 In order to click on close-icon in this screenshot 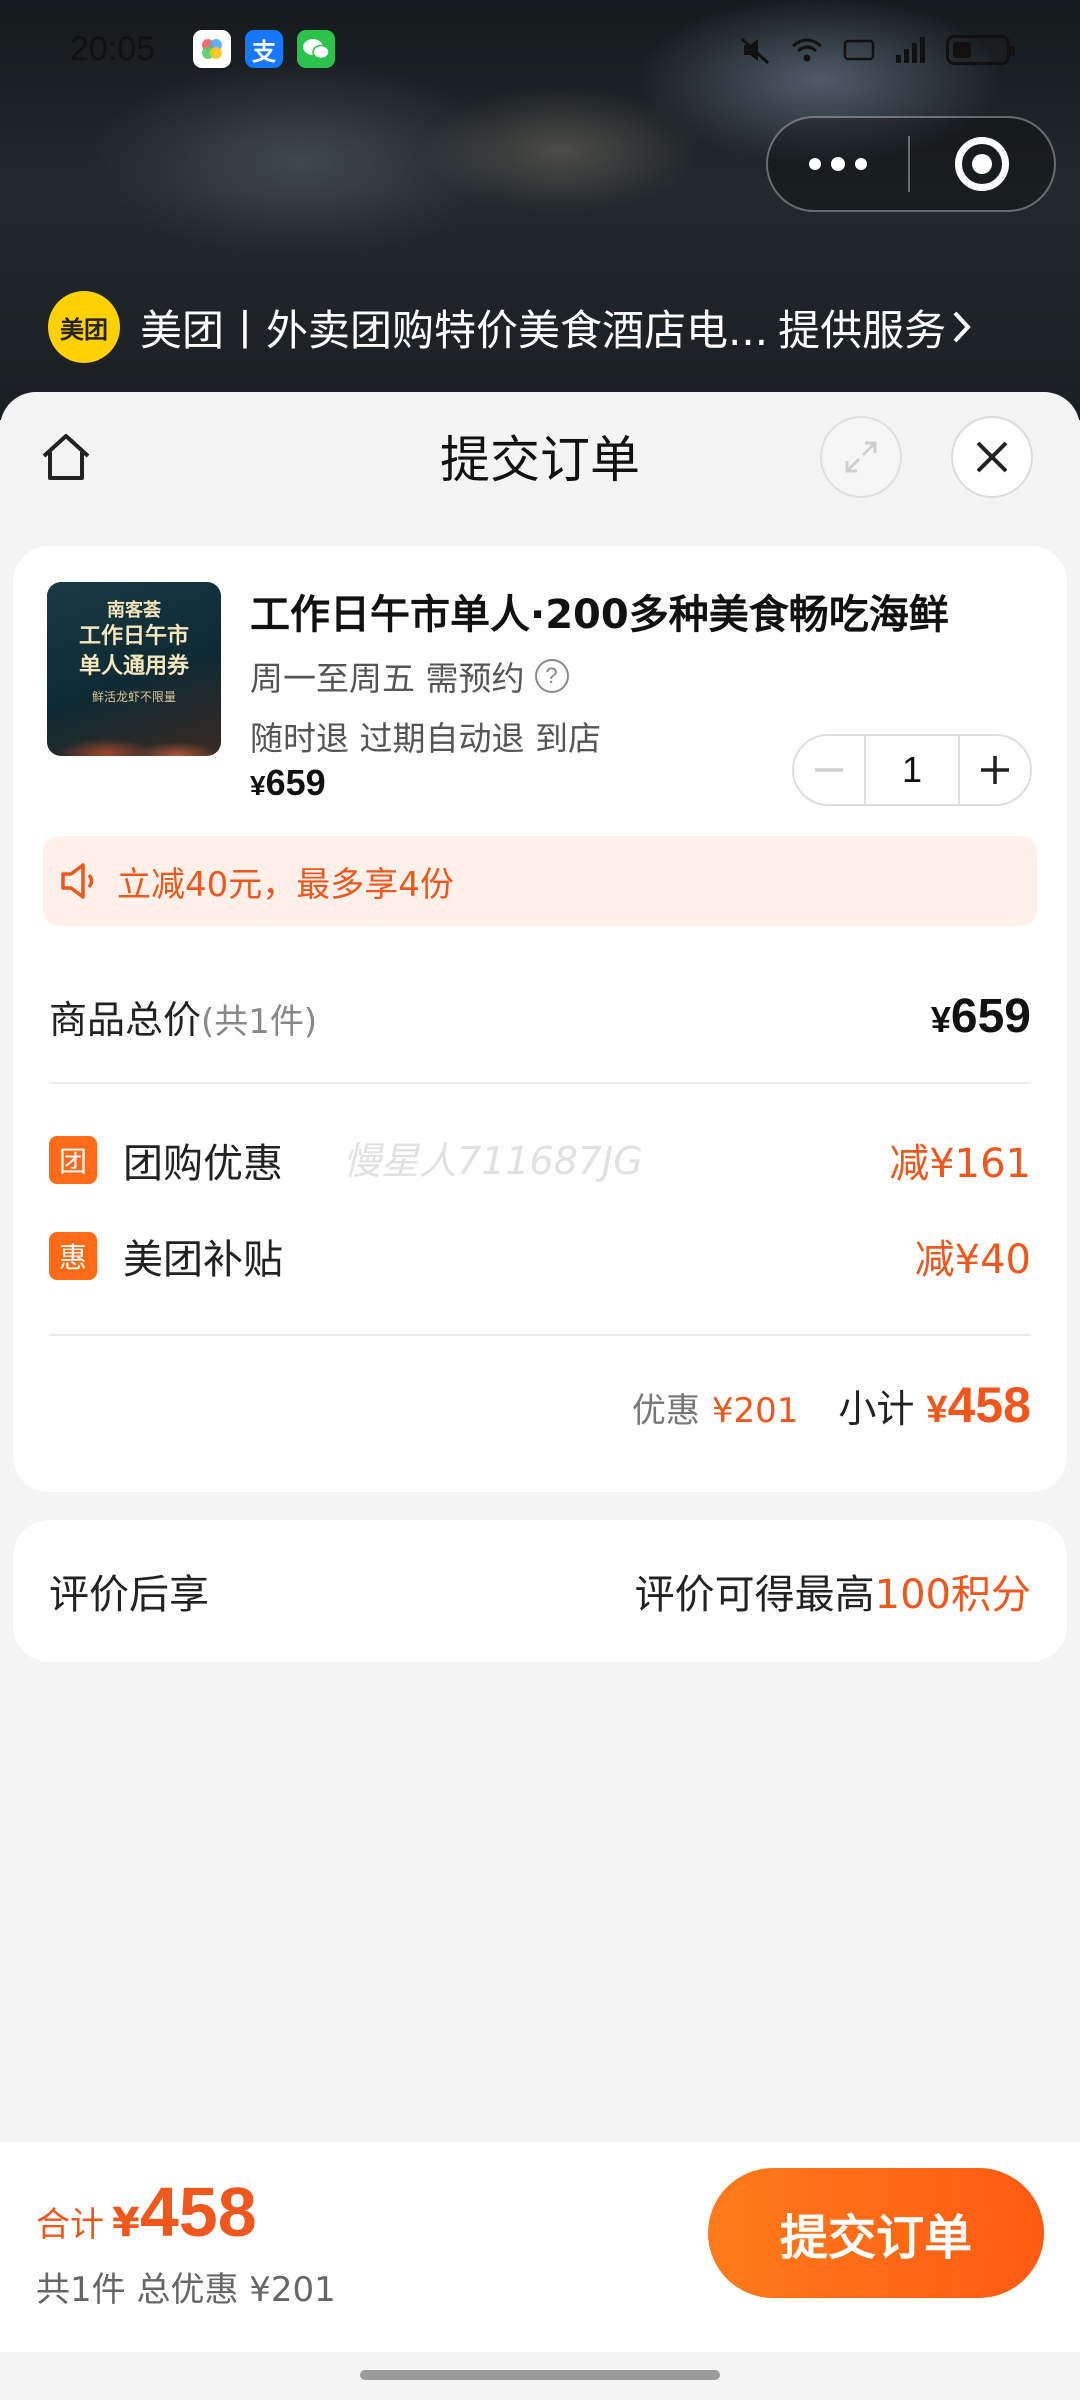, I will do `click(992, 457)`.